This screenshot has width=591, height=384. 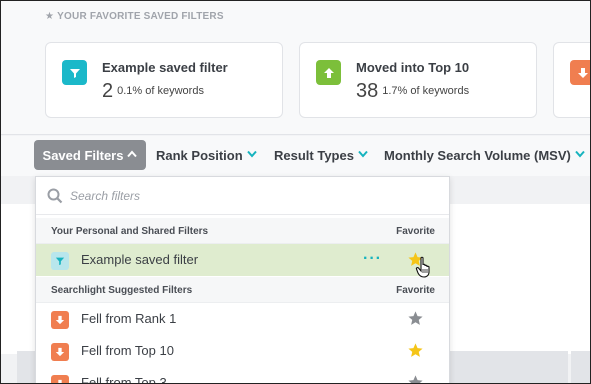 What do you see at coordinates (165, 67) in the screenshot?
I see `card-title: Example saved filter` at bounding box center [165, 67].